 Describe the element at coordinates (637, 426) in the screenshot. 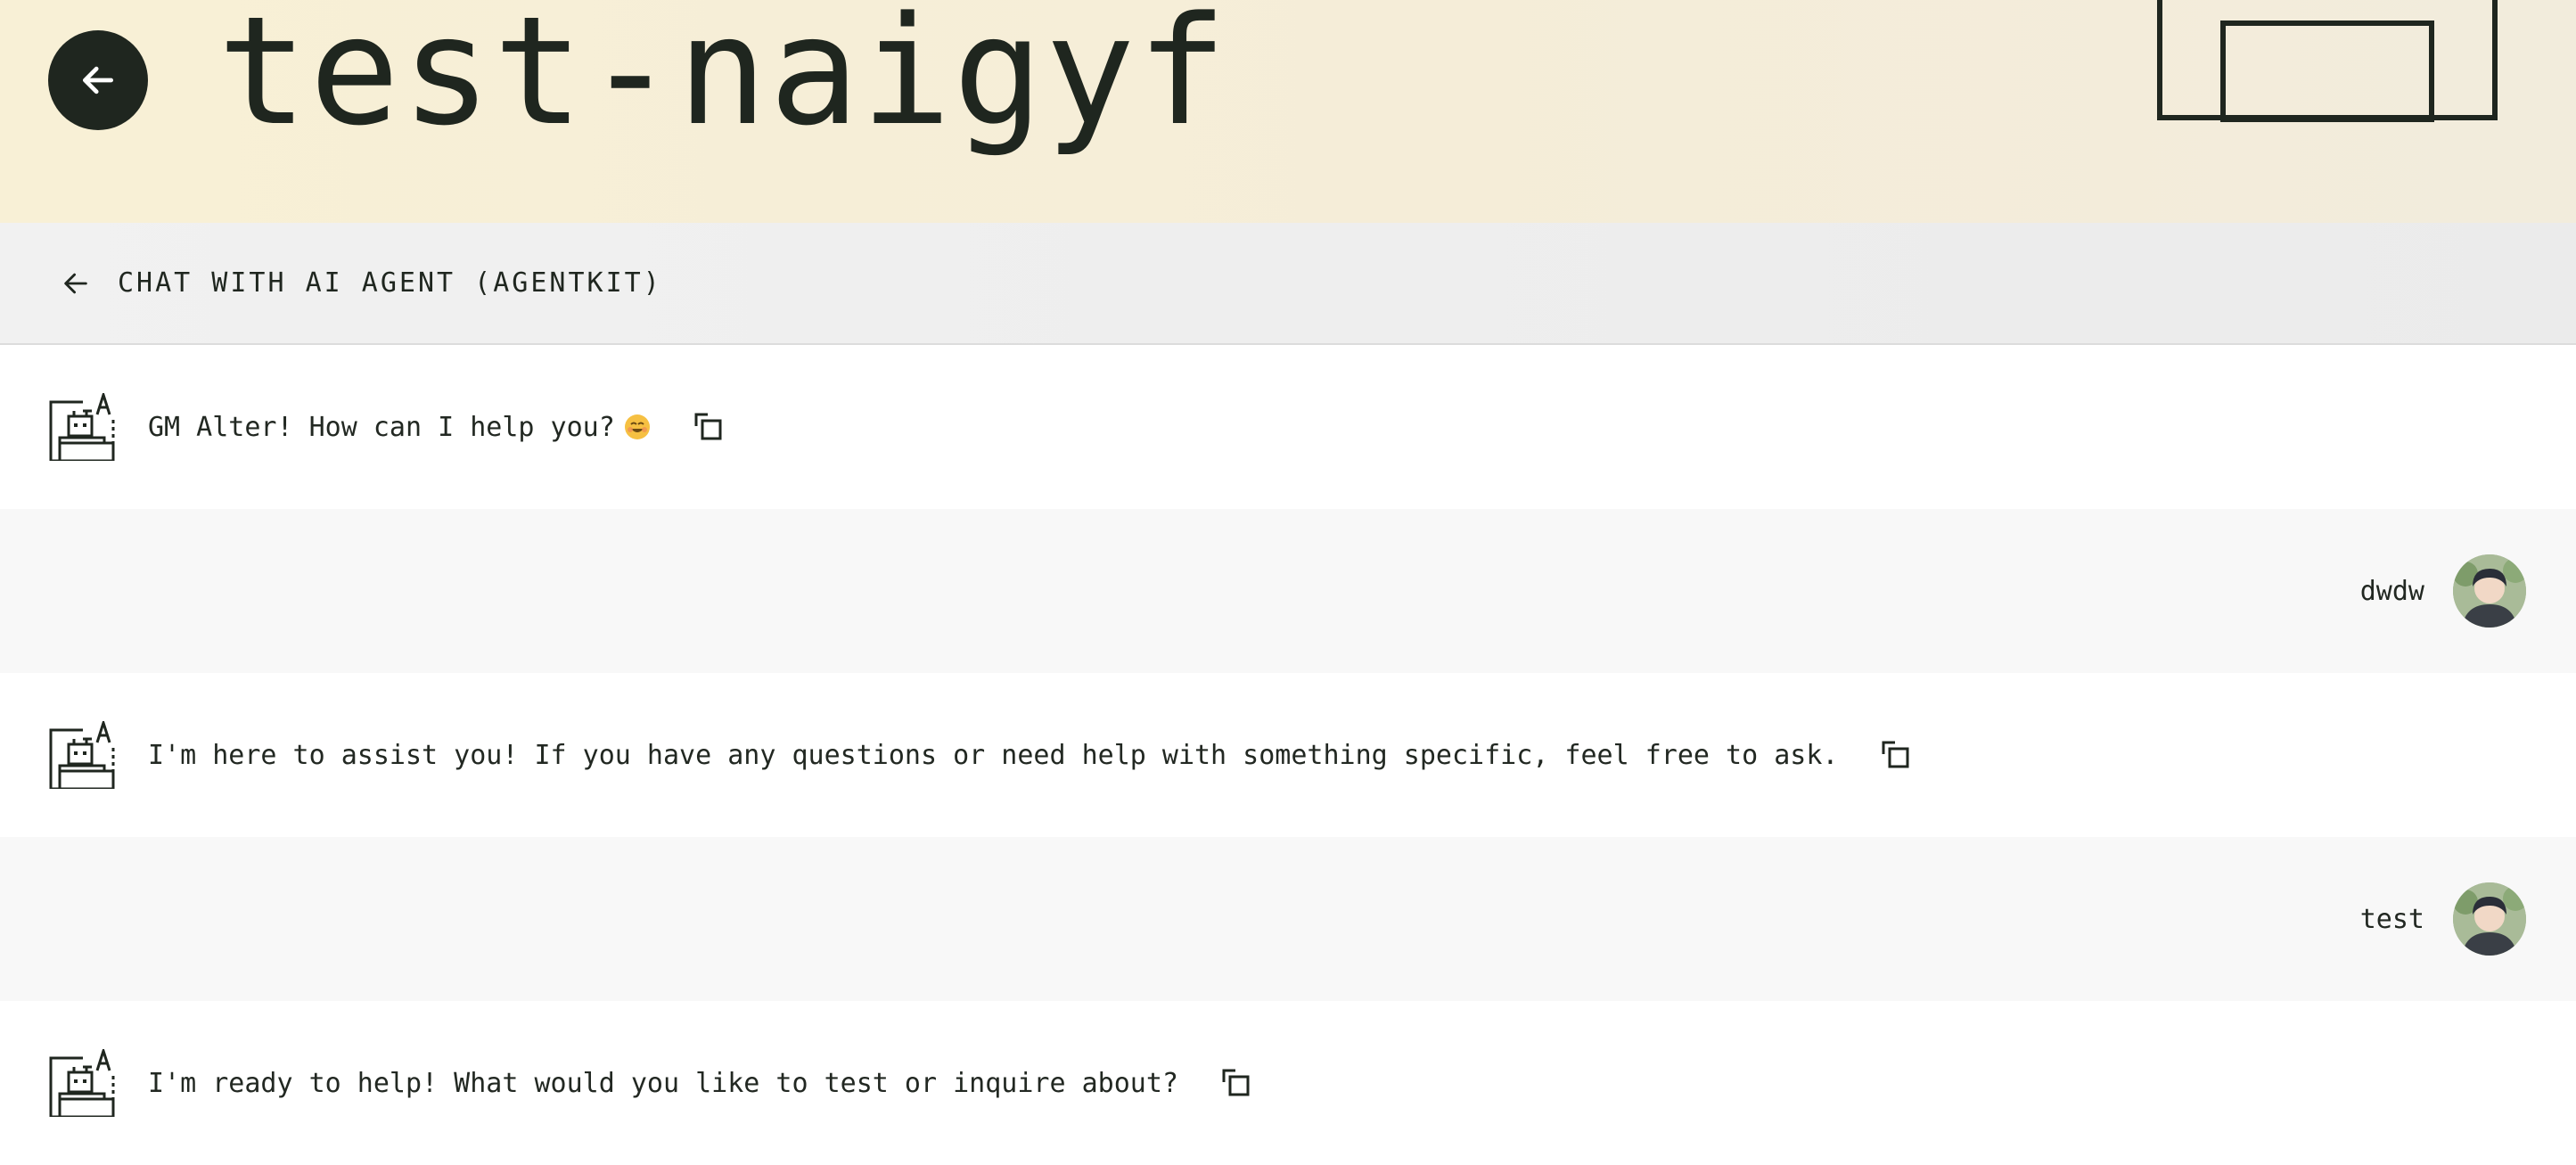

I see `smiling-face-icon` at that location.